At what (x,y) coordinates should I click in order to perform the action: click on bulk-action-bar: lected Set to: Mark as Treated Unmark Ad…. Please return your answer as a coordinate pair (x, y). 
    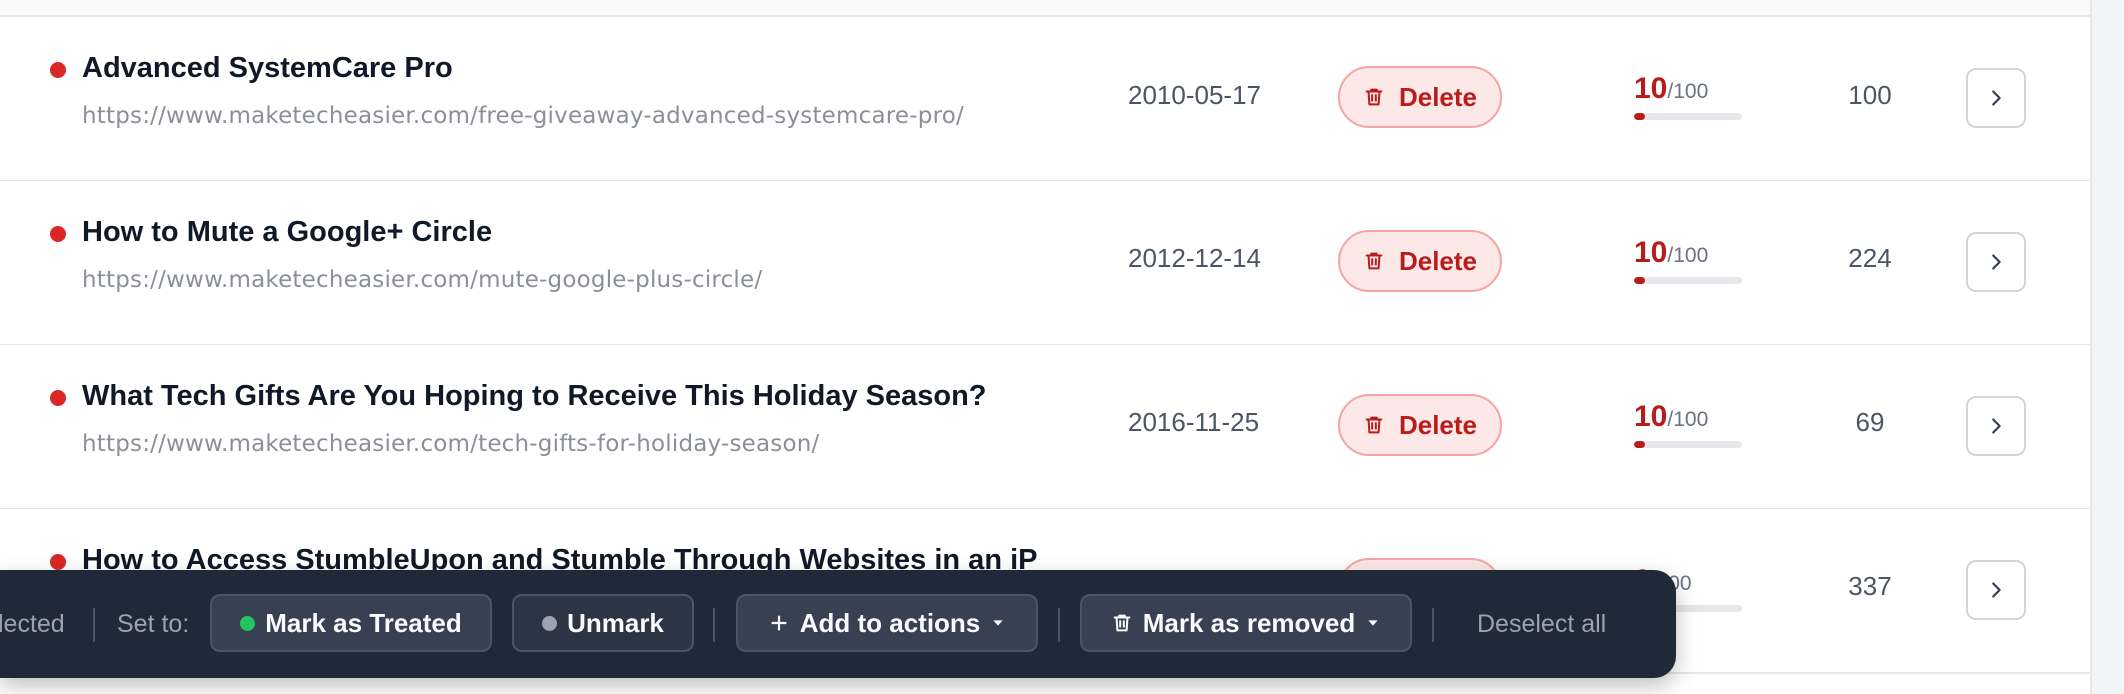
    Looking at the image, I should click on (838, 624).